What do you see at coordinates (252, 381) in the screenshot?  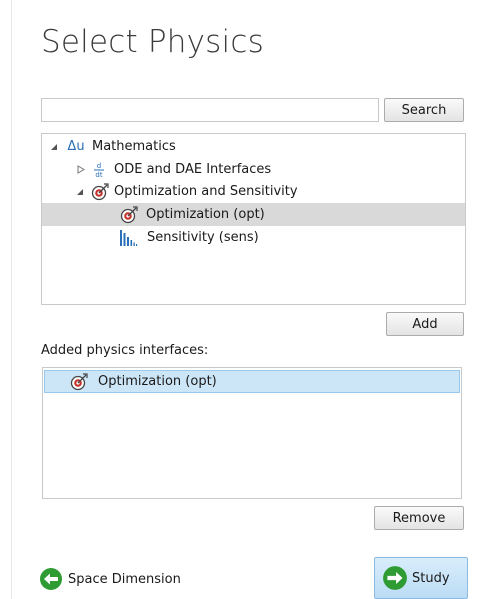 I see `added-item-optimization-opt: Optimization (opt)` at bounding box center [252, 381].